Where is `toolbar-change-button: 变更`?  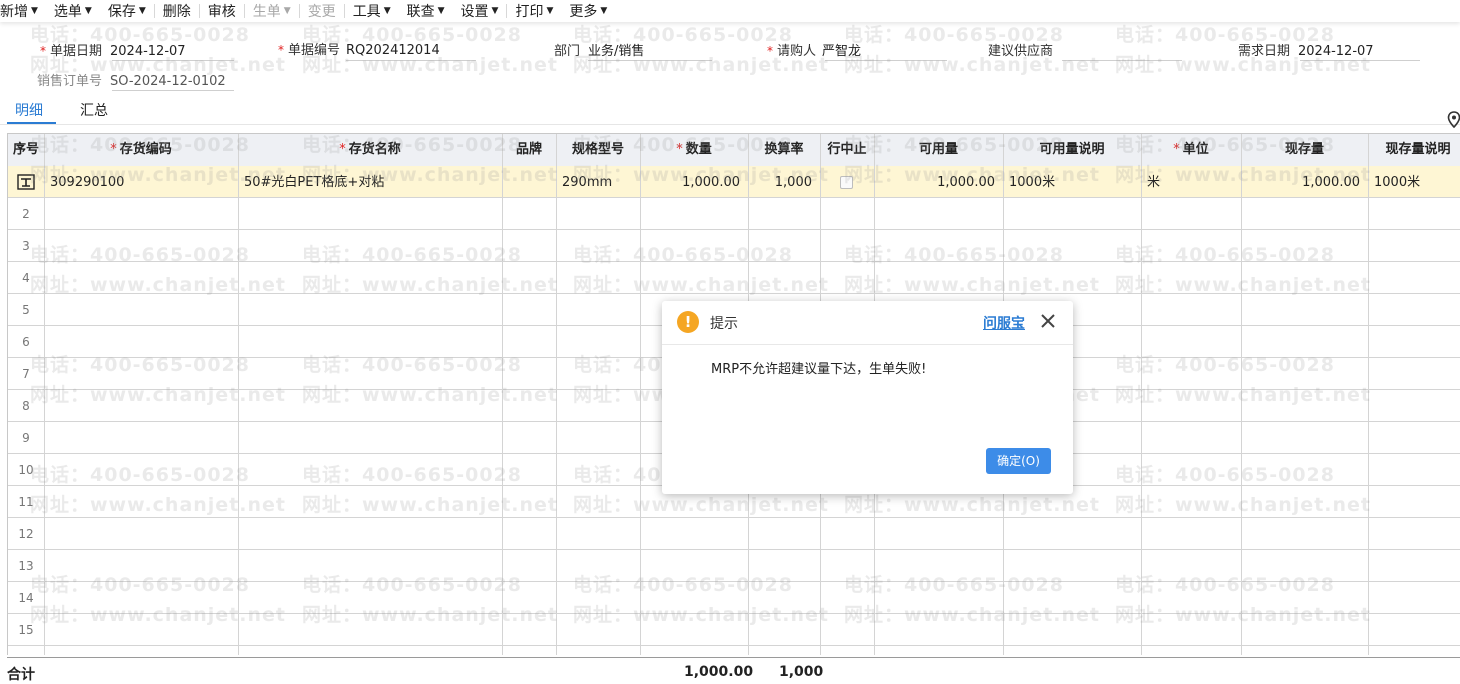
toolbar-change-button: 变更 is located at coordinates (322, 11).